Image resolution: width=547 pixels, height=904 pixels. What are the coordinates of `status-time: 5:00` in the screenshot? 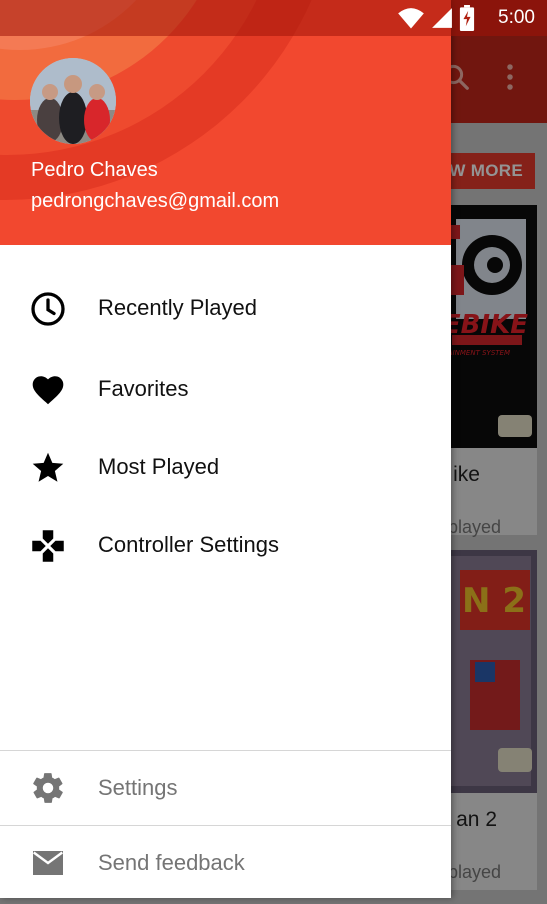 It's located at (516, 17).